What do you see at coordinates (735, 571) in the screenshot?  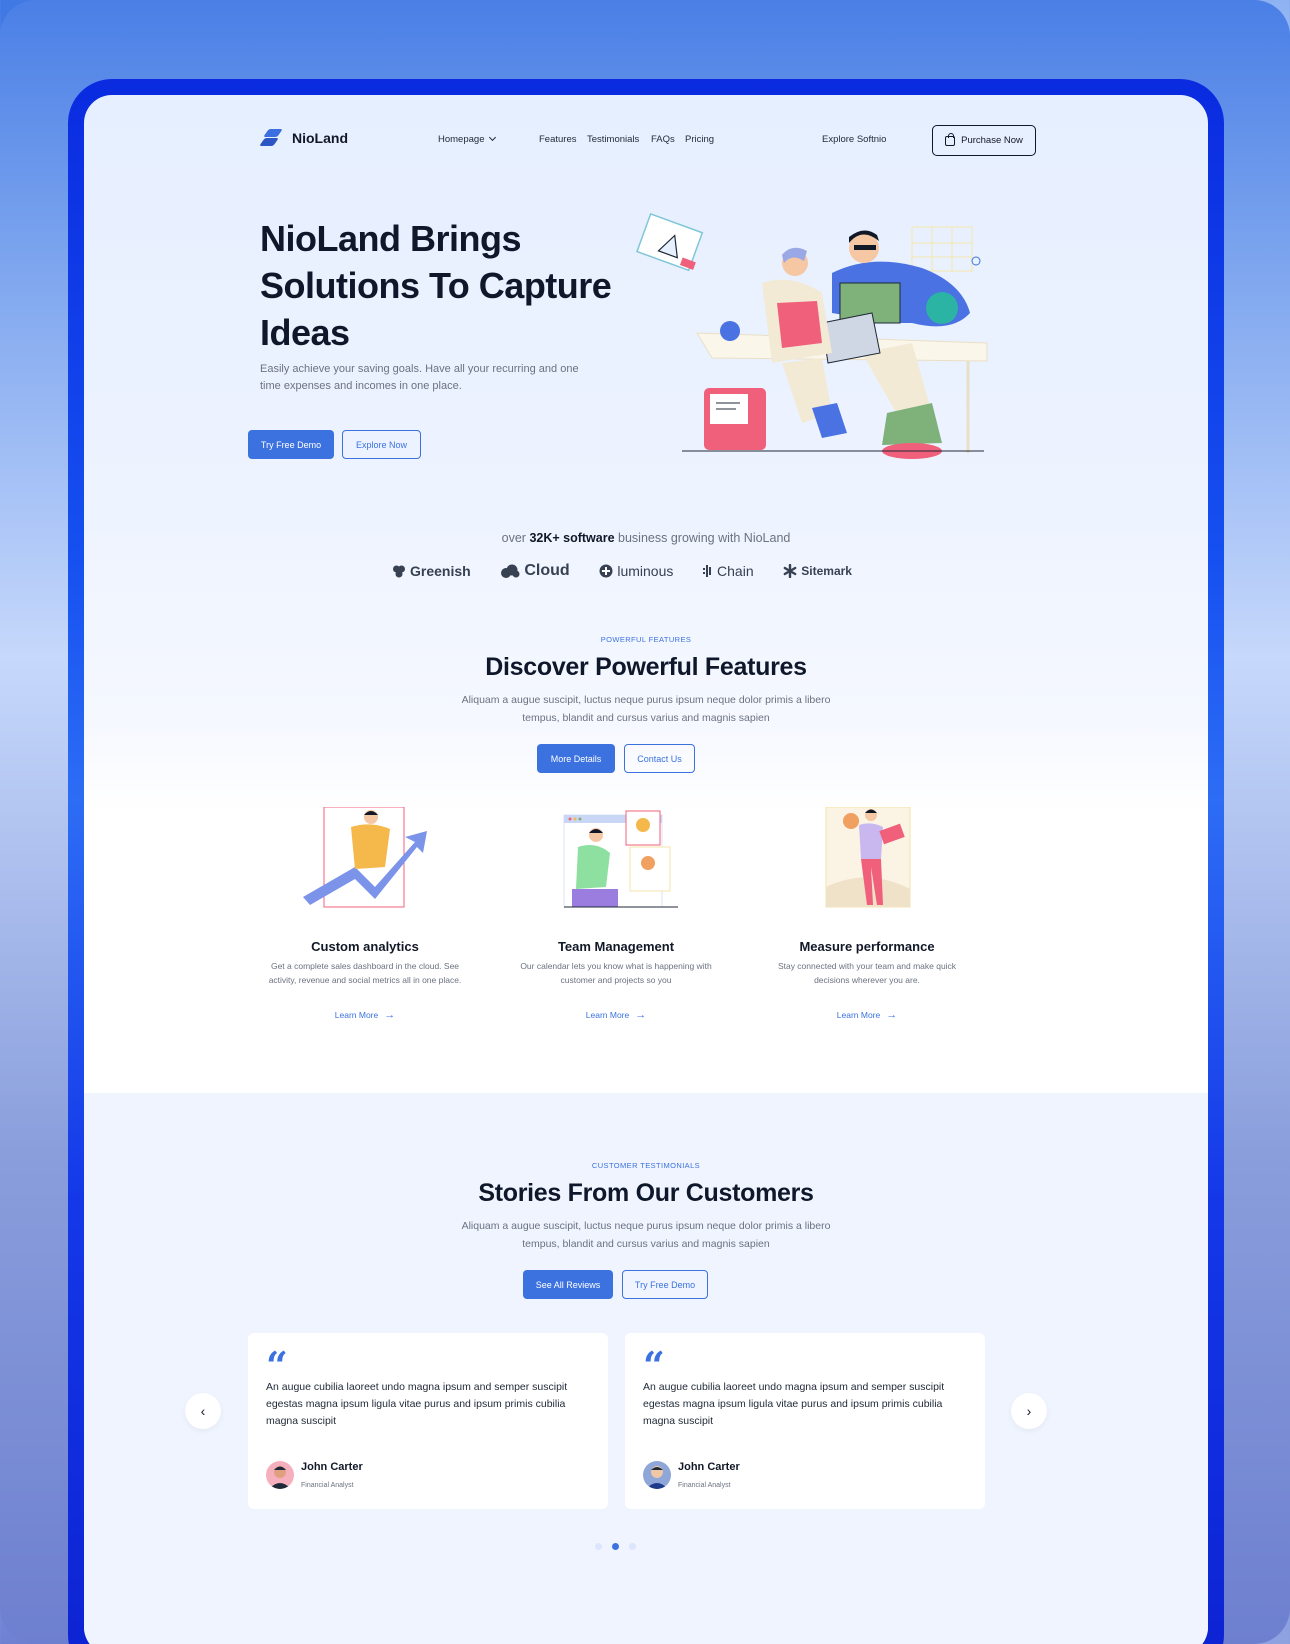 I see `brand-chain-label: Chain` at bounding box center [735, 571].